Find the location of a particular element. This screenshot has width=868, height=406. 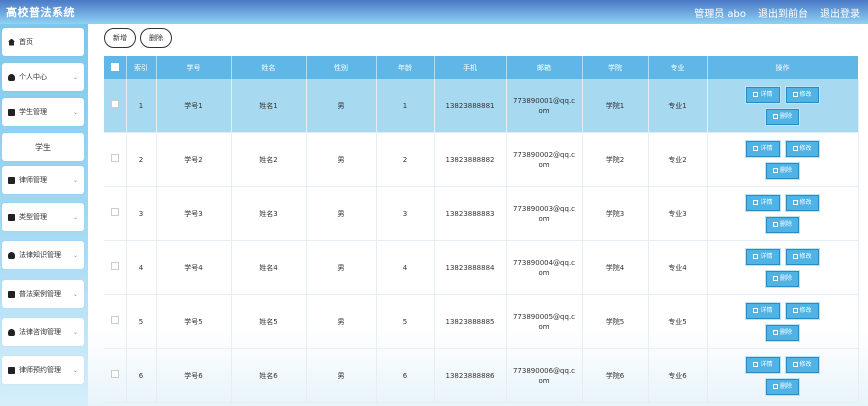

logout-link: 退出登录 is located at coordinates (840, 12).